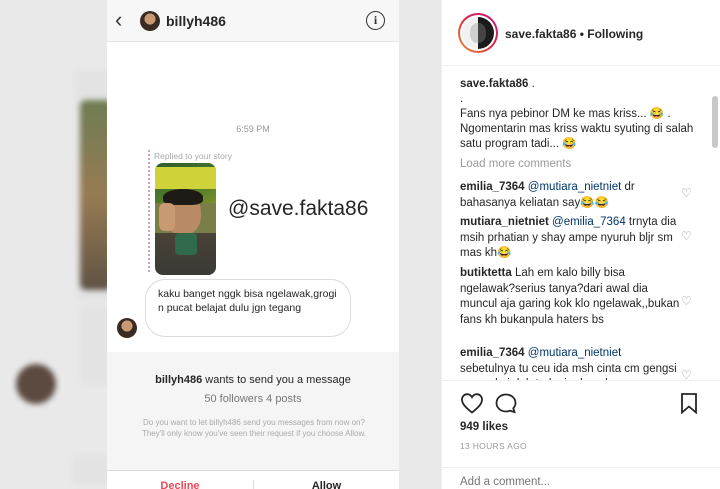 The width and height of the screenshot is (720, 489). What do you see at coordinates (472, 403) in the screenshot?
I see `heart-icon` at bounding box center [472, 403].